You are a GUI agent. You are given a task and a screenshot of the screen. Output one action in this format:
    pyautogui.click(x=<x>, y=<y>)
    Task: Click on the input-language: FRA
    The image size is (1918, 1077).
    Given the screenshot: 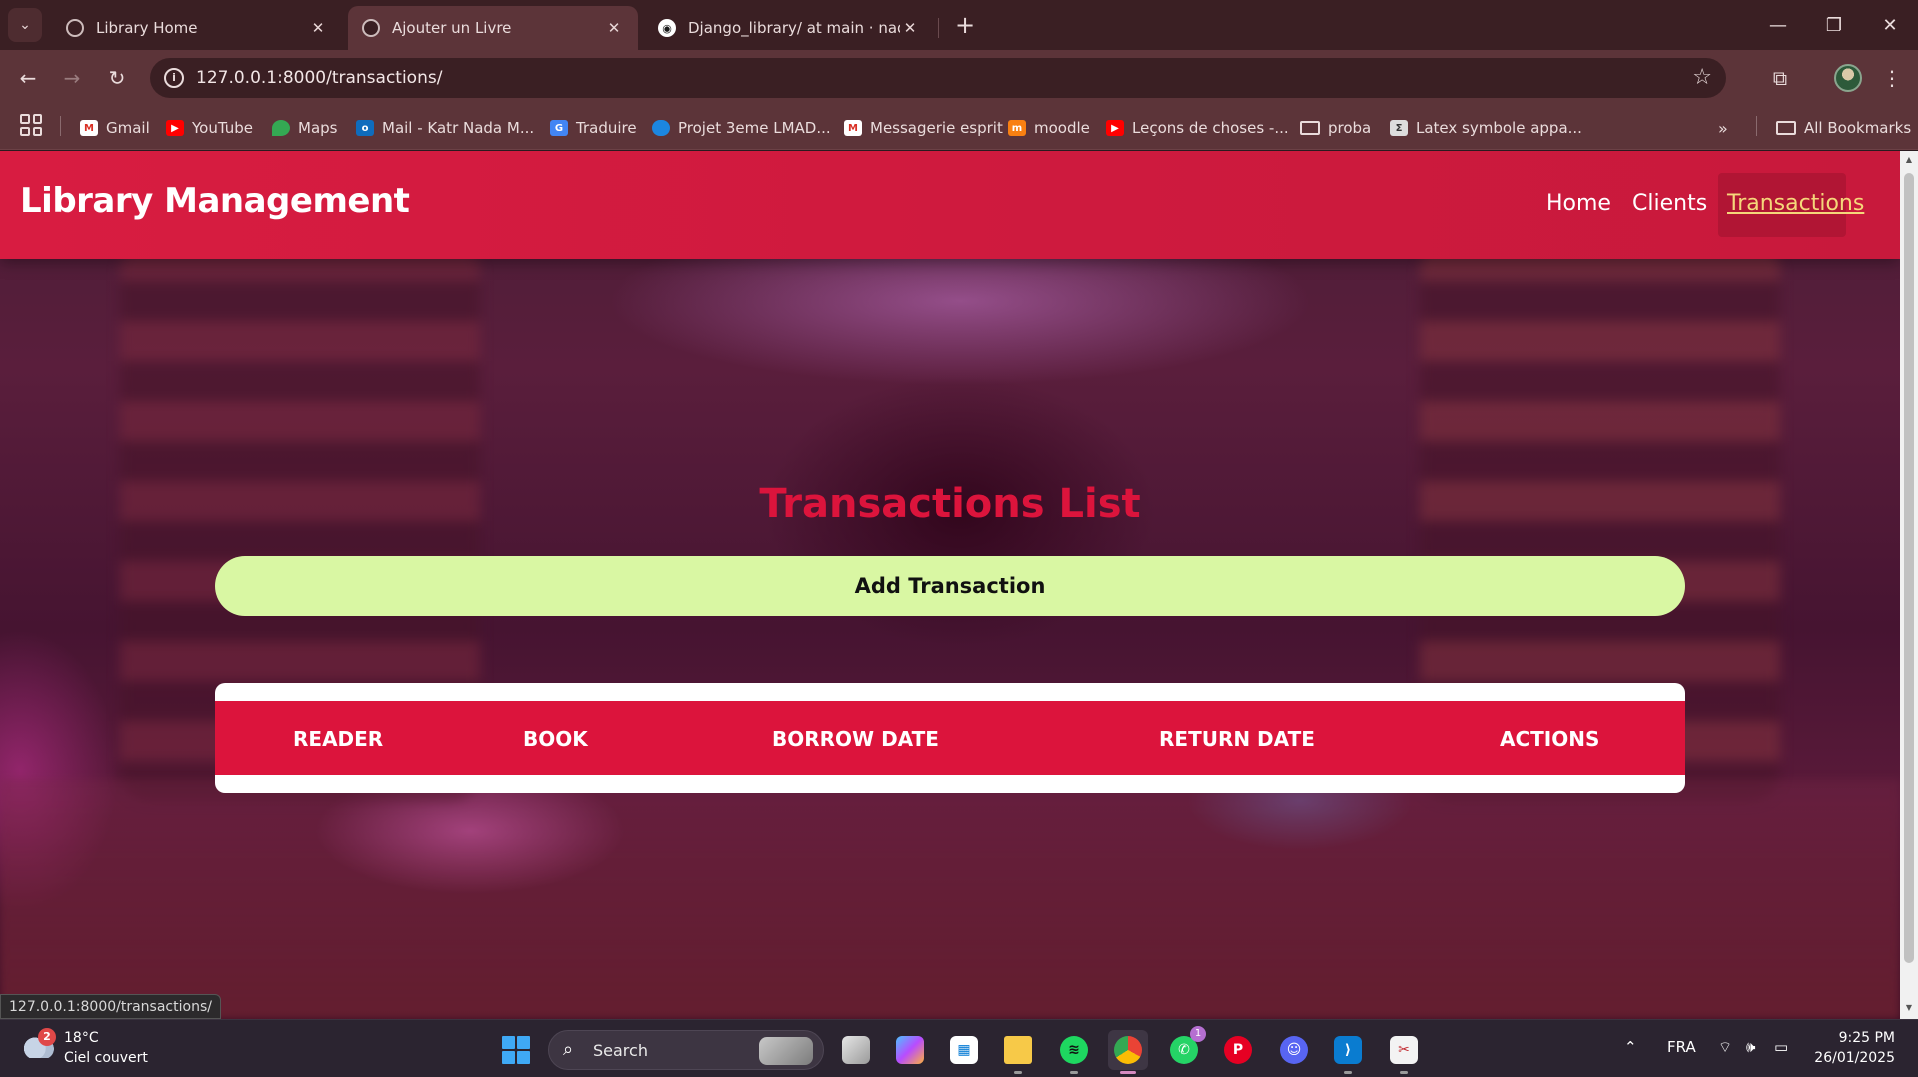 What is the action you would take?
    pyautogui.click(x=1681, y=1047)
    